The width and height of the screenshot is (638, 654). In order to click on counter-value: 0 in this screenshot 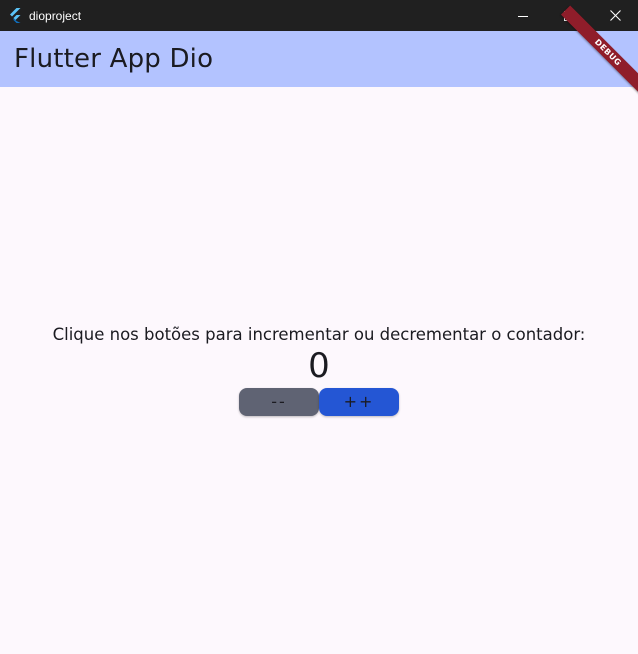, I will do `click(319, 365)`.